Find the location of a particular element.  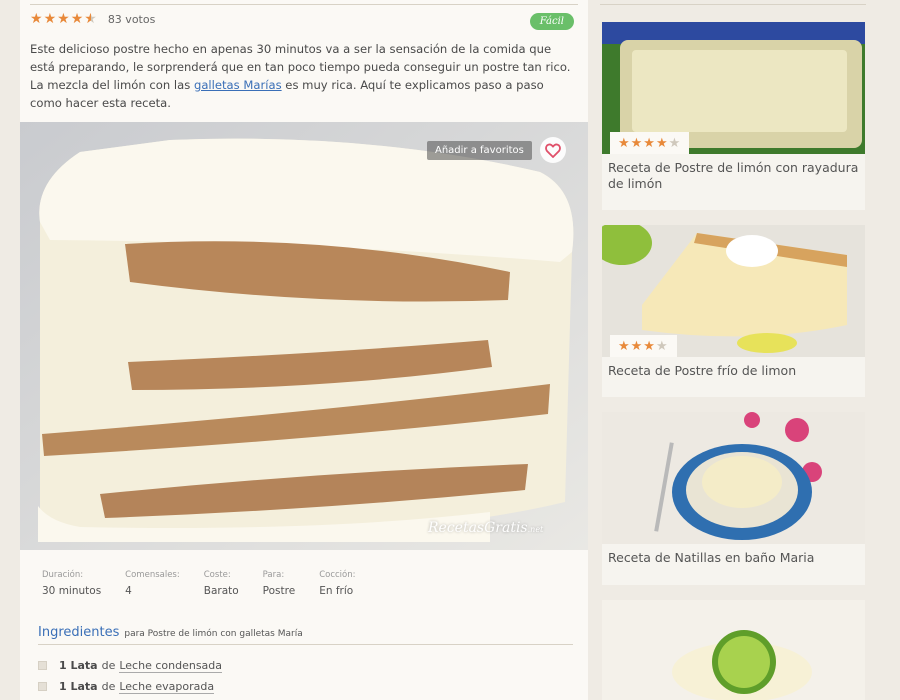

related-card: ★★★★ Receta de Postre frío de limon is located at coordinates (733, 311).